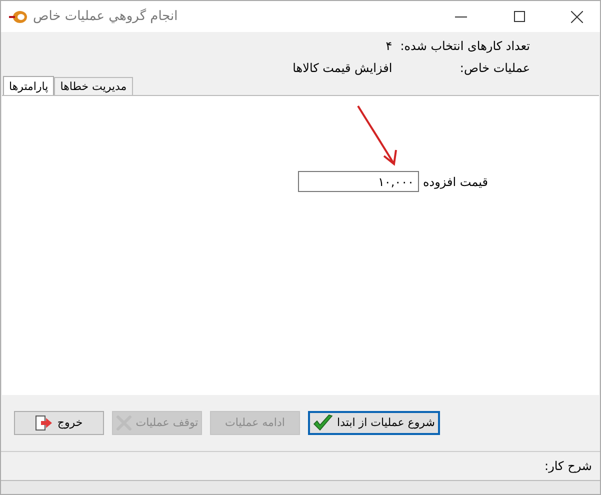  I want to click on info-value: ۴, so click(388, 46).